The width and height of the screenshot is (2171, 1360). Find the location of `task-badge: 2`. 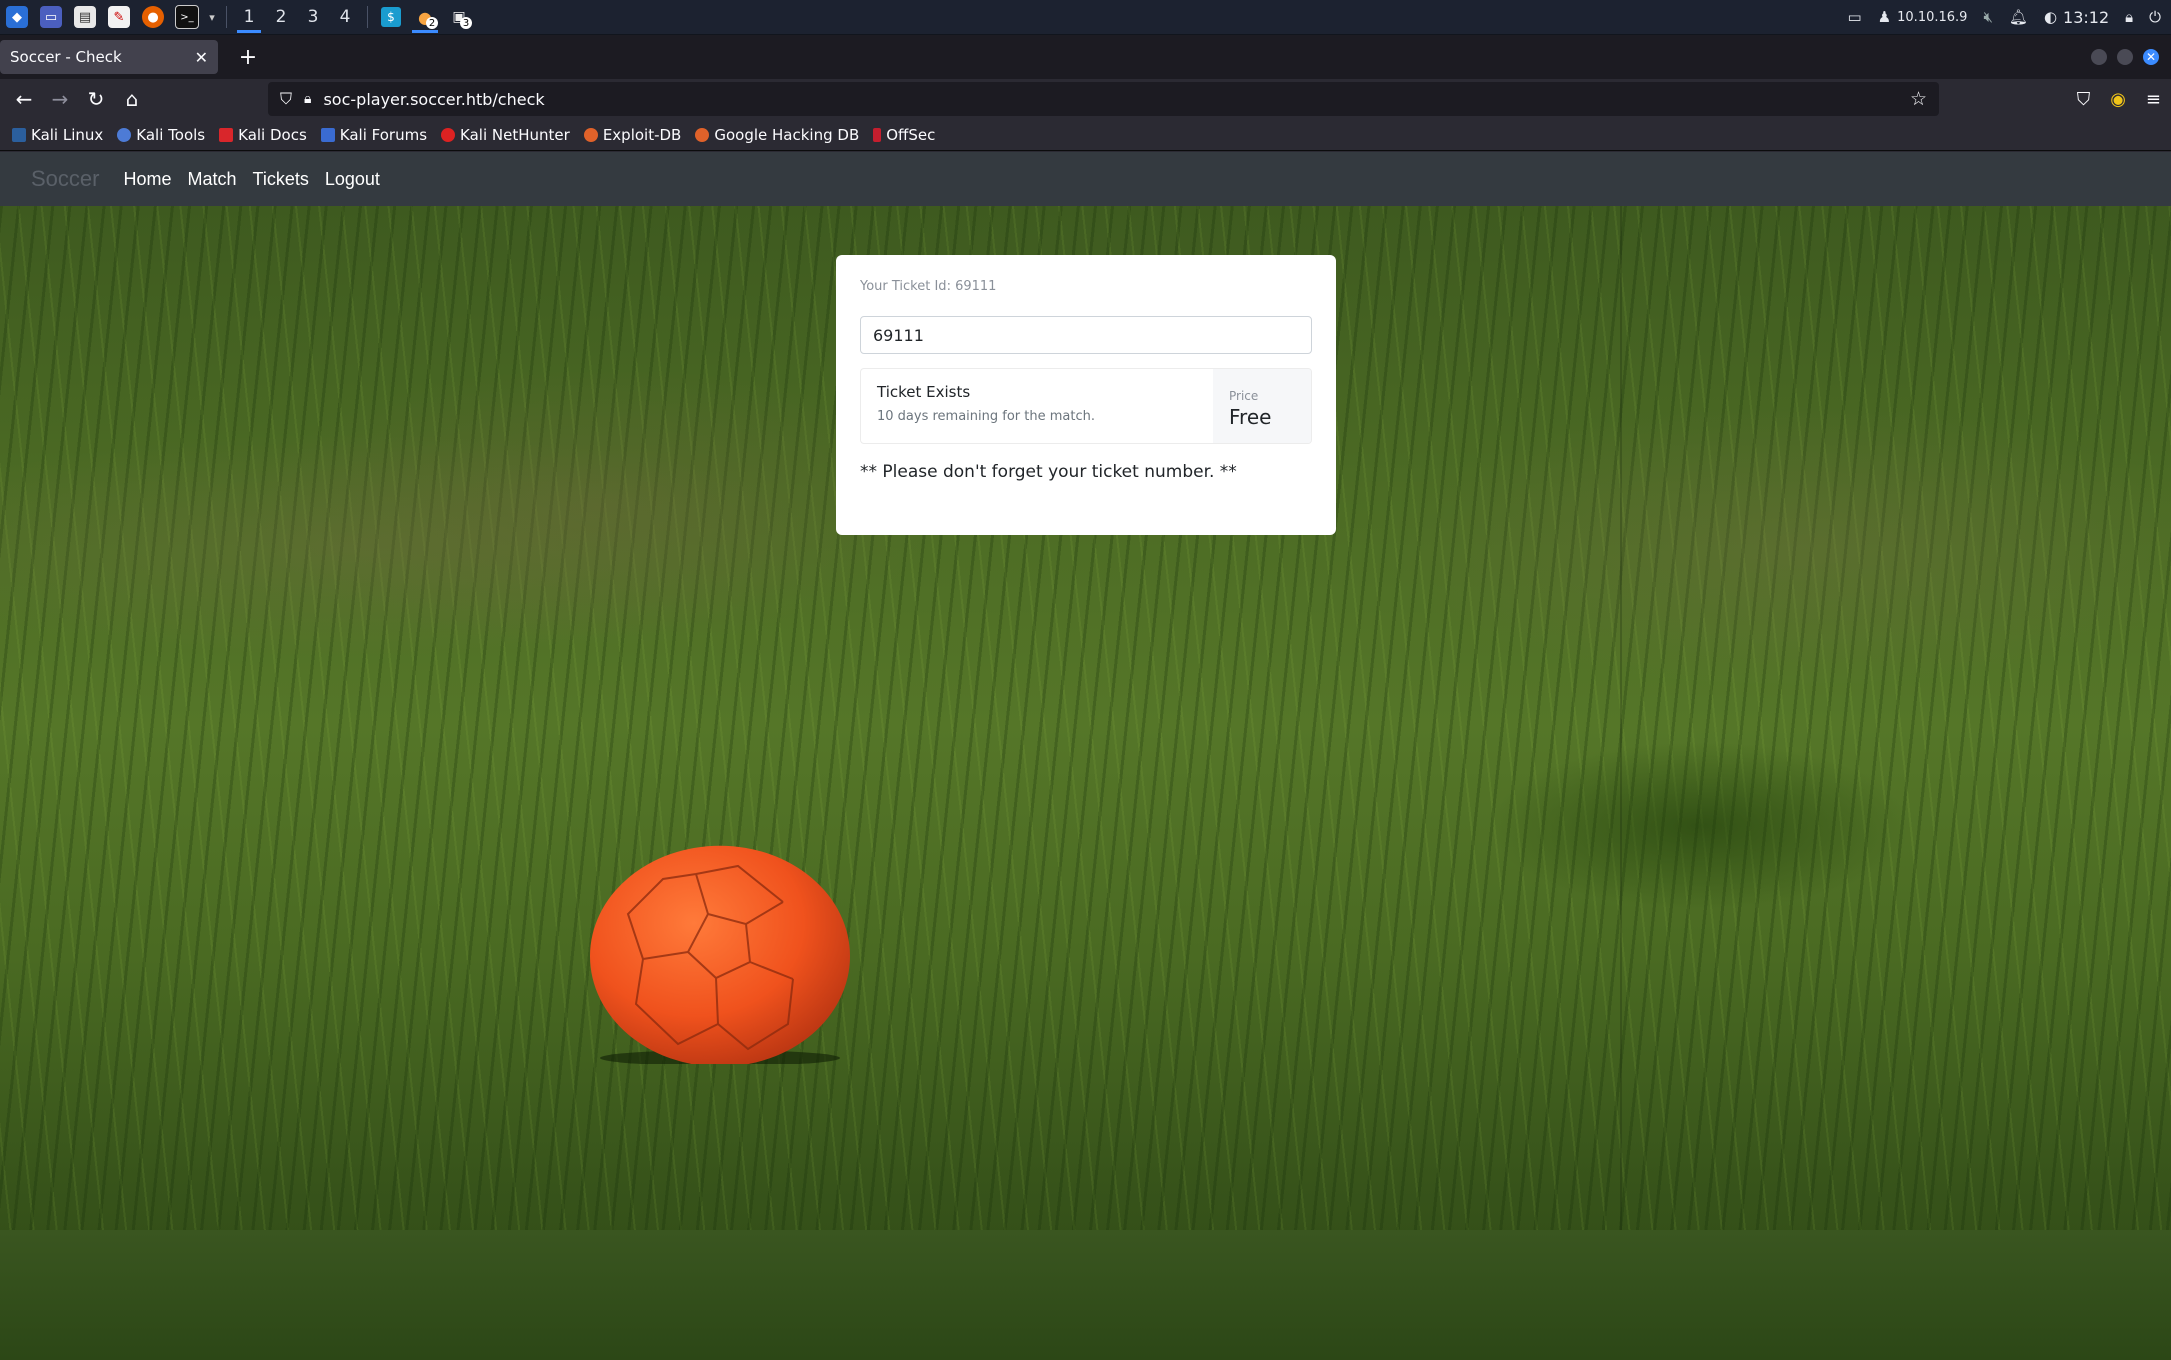

task-badge: 2 is located at coordinates (432, 23).